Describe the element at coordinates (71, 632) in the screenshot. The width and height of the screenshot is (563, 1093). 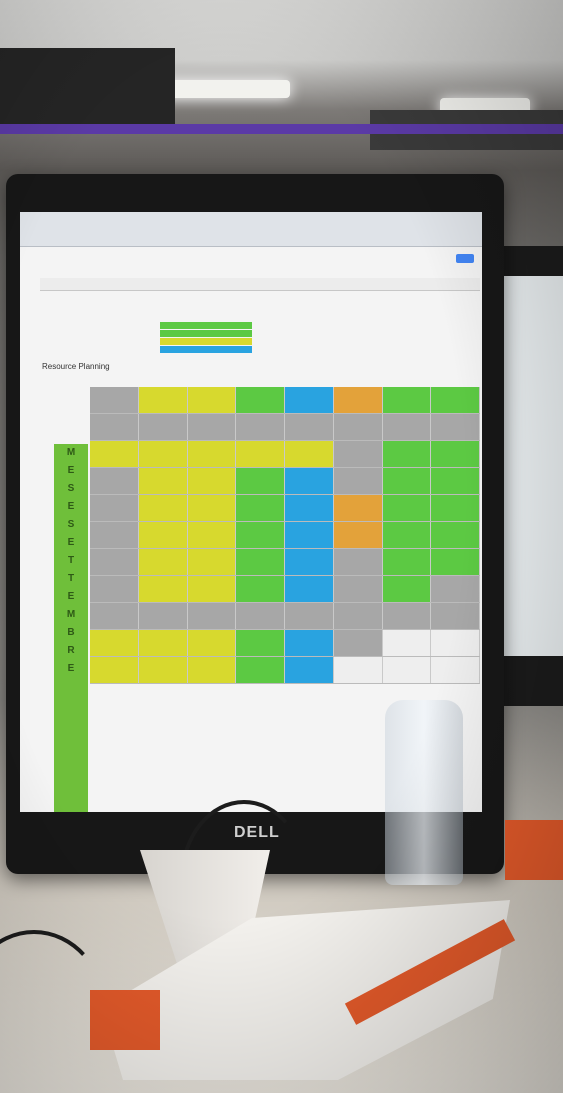
I see `month-letter: B` at that location.